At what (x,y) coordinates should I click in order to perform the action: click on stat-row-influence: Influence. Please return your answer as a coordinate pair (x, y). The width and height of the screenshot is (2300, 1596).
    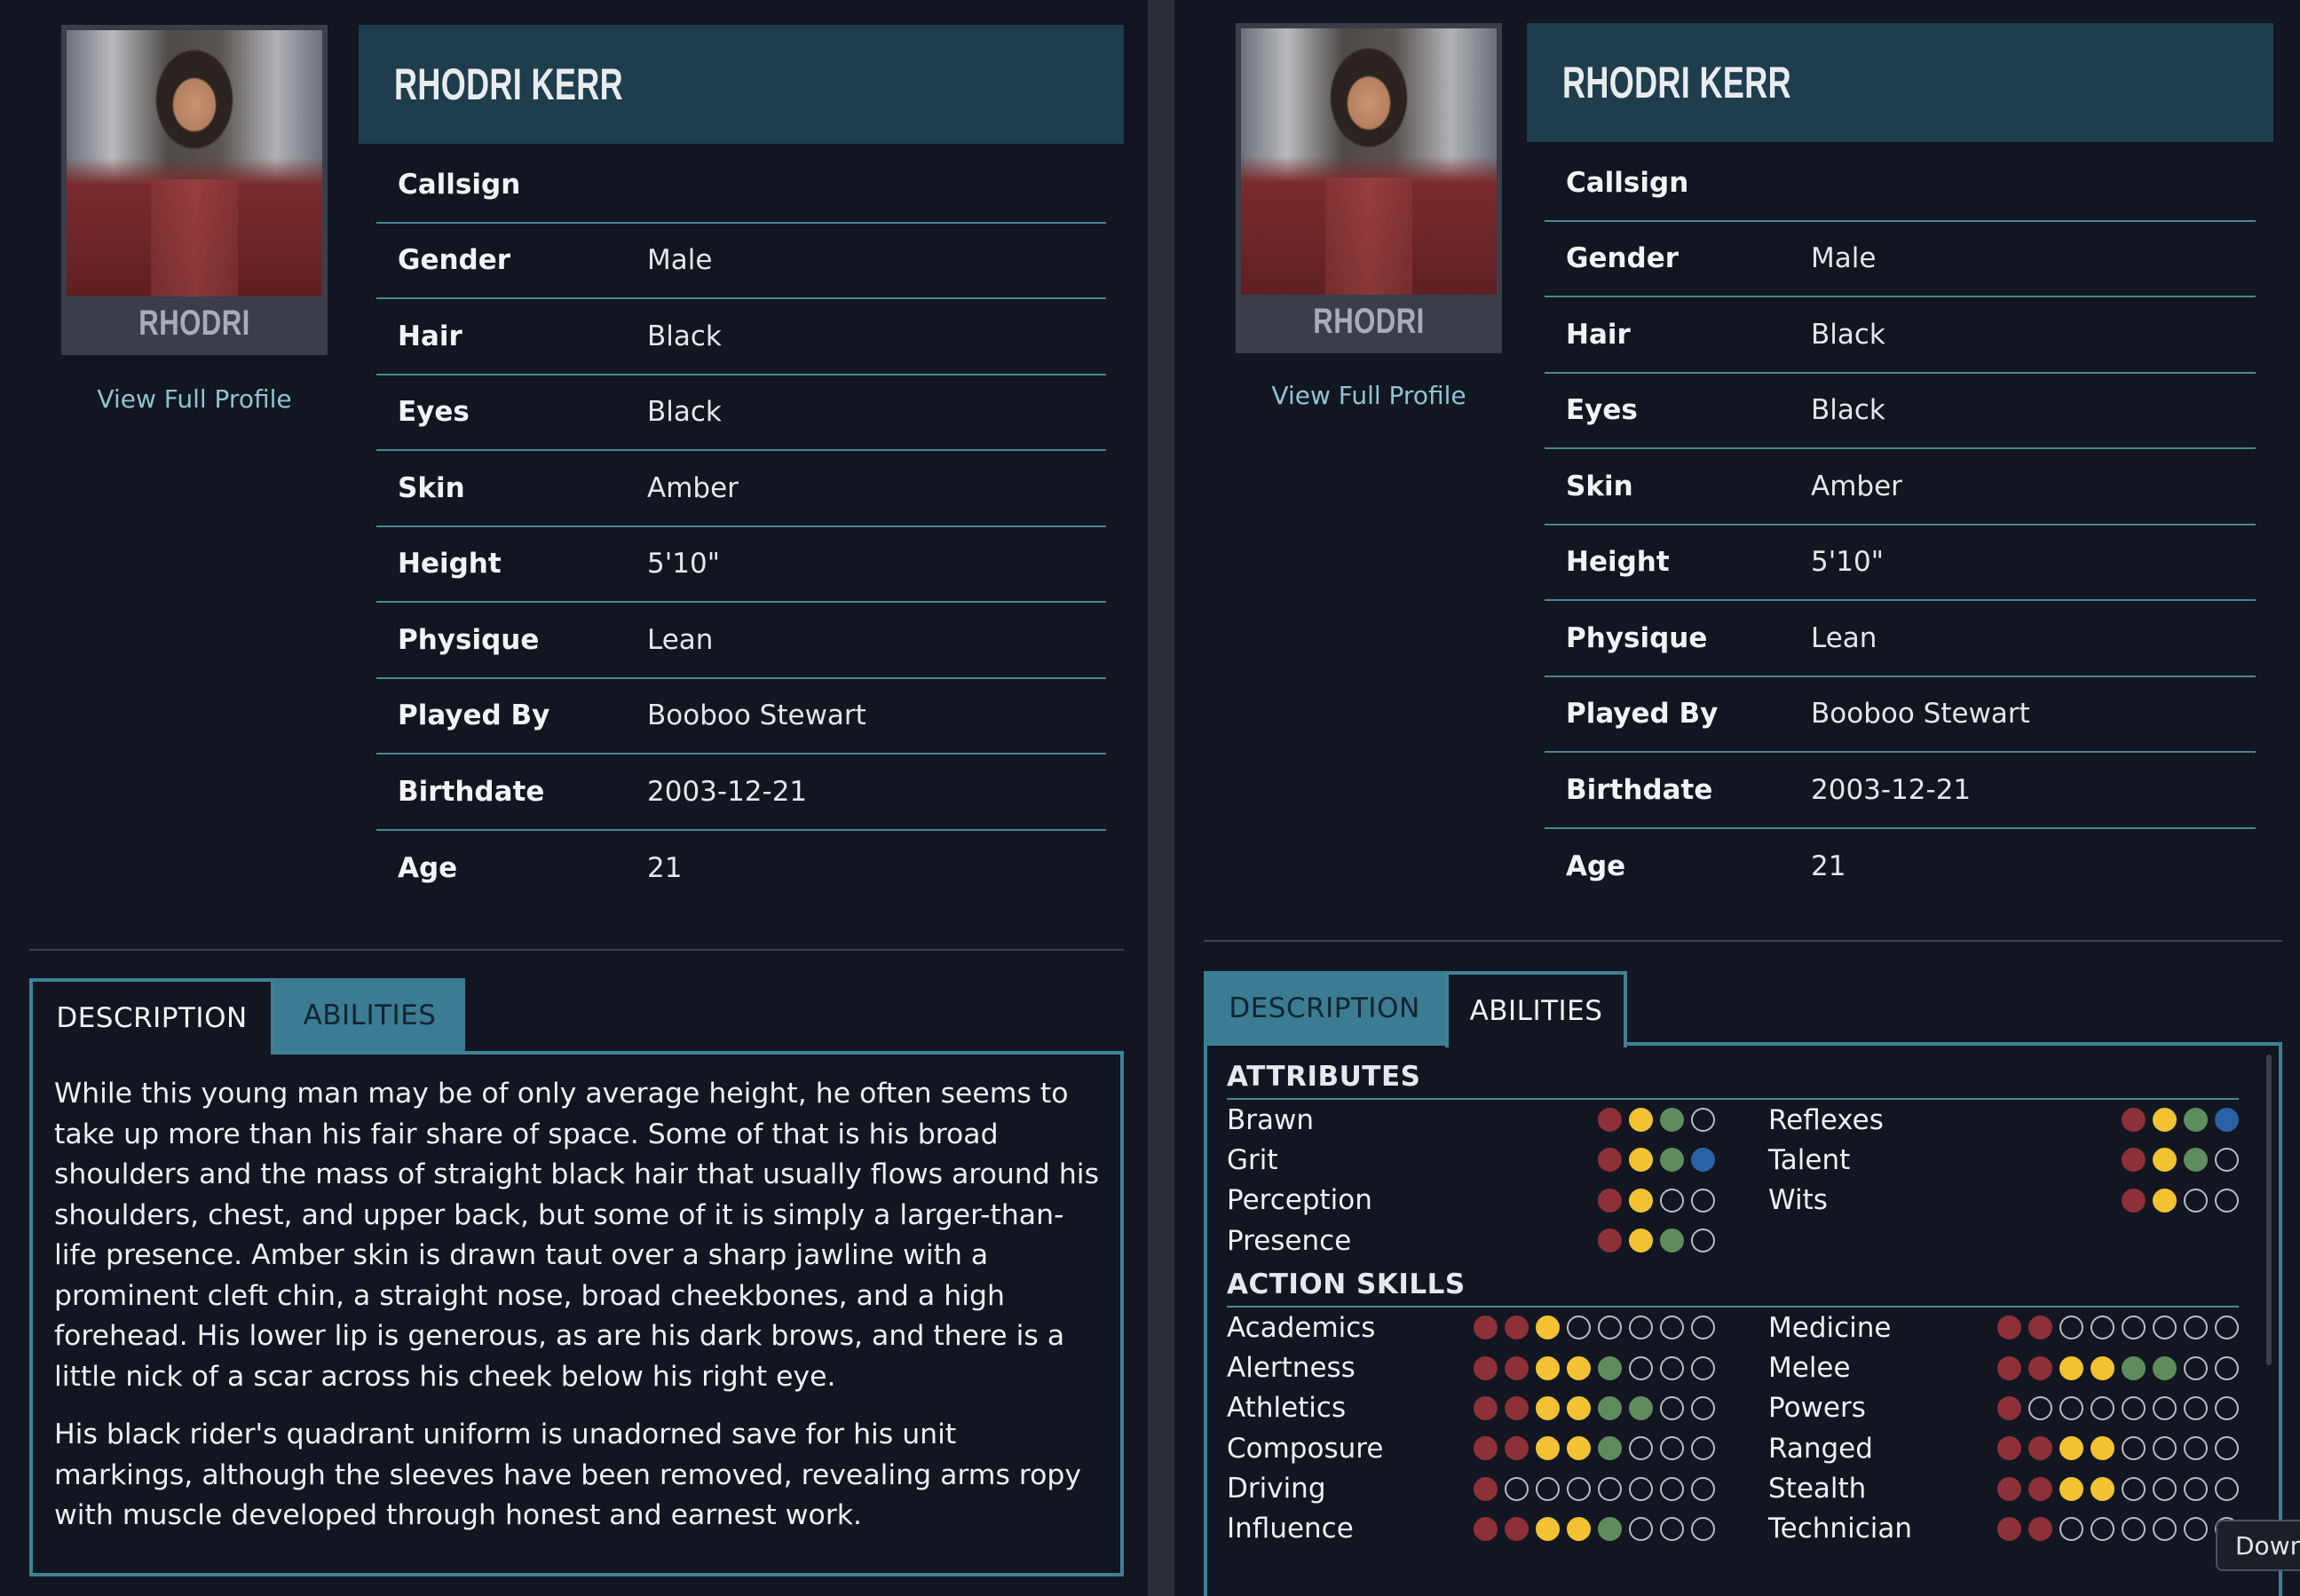
    Looking at the image, I should click on (1497, 1529).